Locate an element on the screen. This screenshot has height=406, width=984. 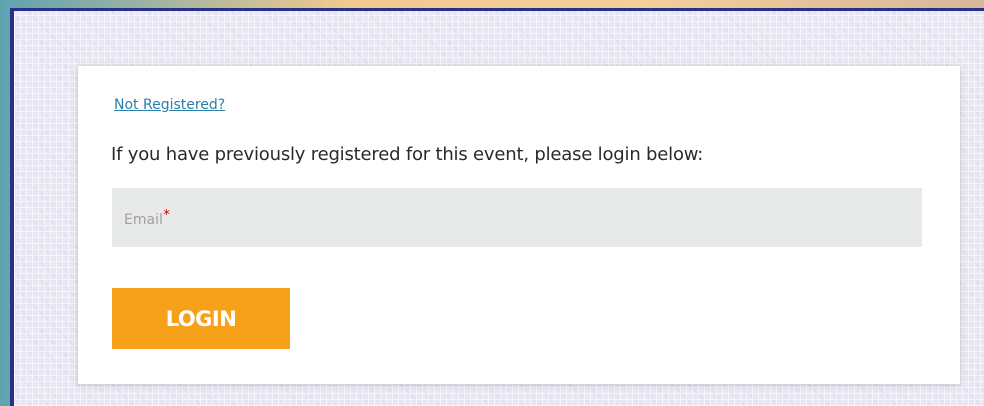
login-button: LOGIN is located at coordinates (201, 318).